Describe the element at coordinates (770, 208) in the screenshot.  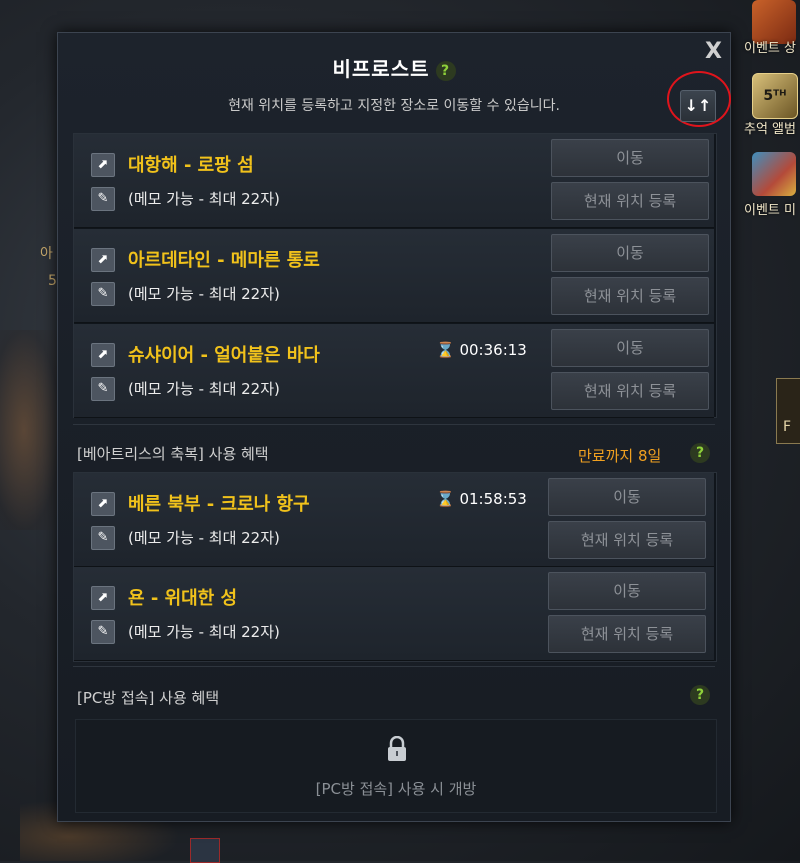
I see `side-event-label: 이벤트 미` at that location.